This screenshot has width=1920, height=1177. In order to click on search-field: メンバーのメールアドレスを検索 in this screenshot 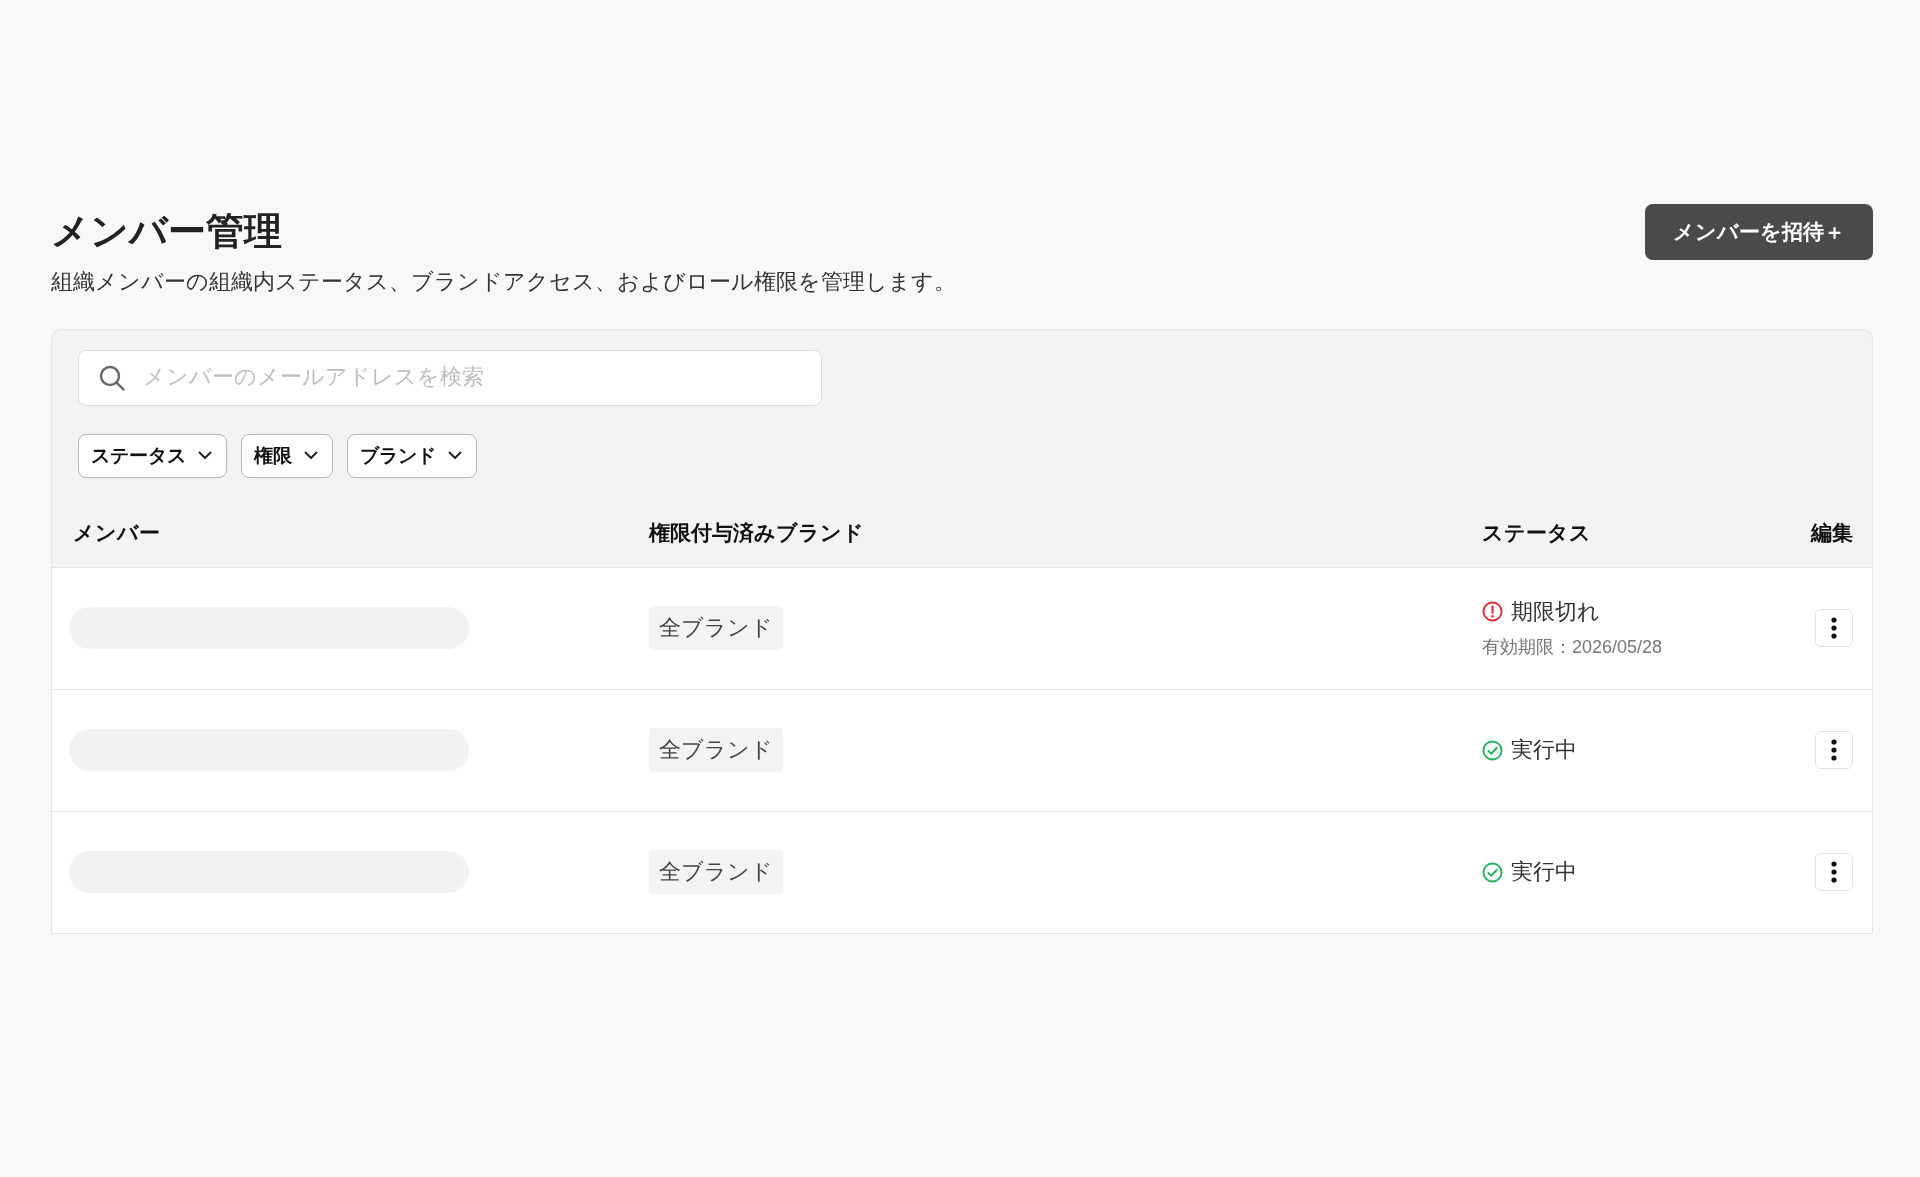, I will do `click(450, 377)`.